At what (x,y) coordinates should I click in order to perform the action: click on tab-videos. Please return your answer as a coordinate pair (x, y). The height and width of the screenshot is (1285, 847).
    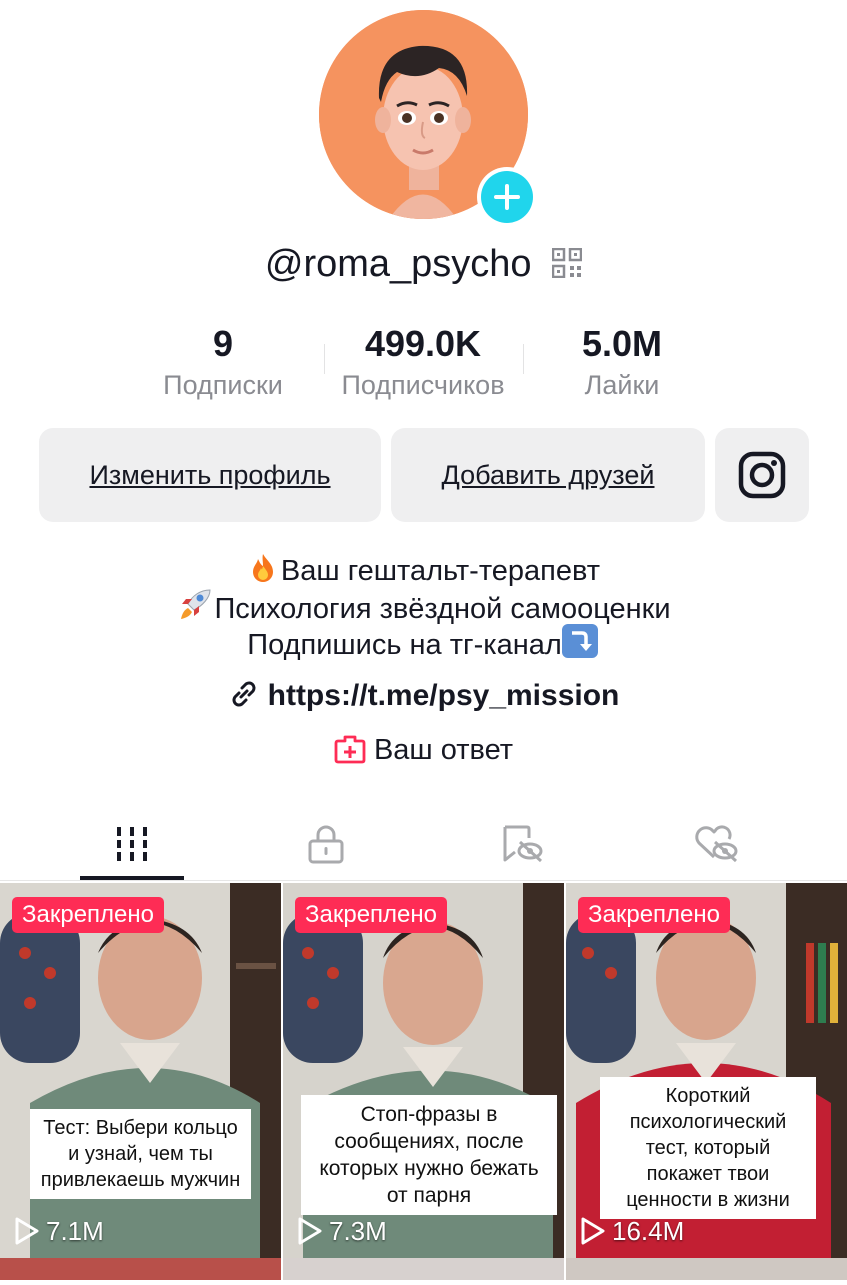
    Looking at the image, I should click on (132, 844).